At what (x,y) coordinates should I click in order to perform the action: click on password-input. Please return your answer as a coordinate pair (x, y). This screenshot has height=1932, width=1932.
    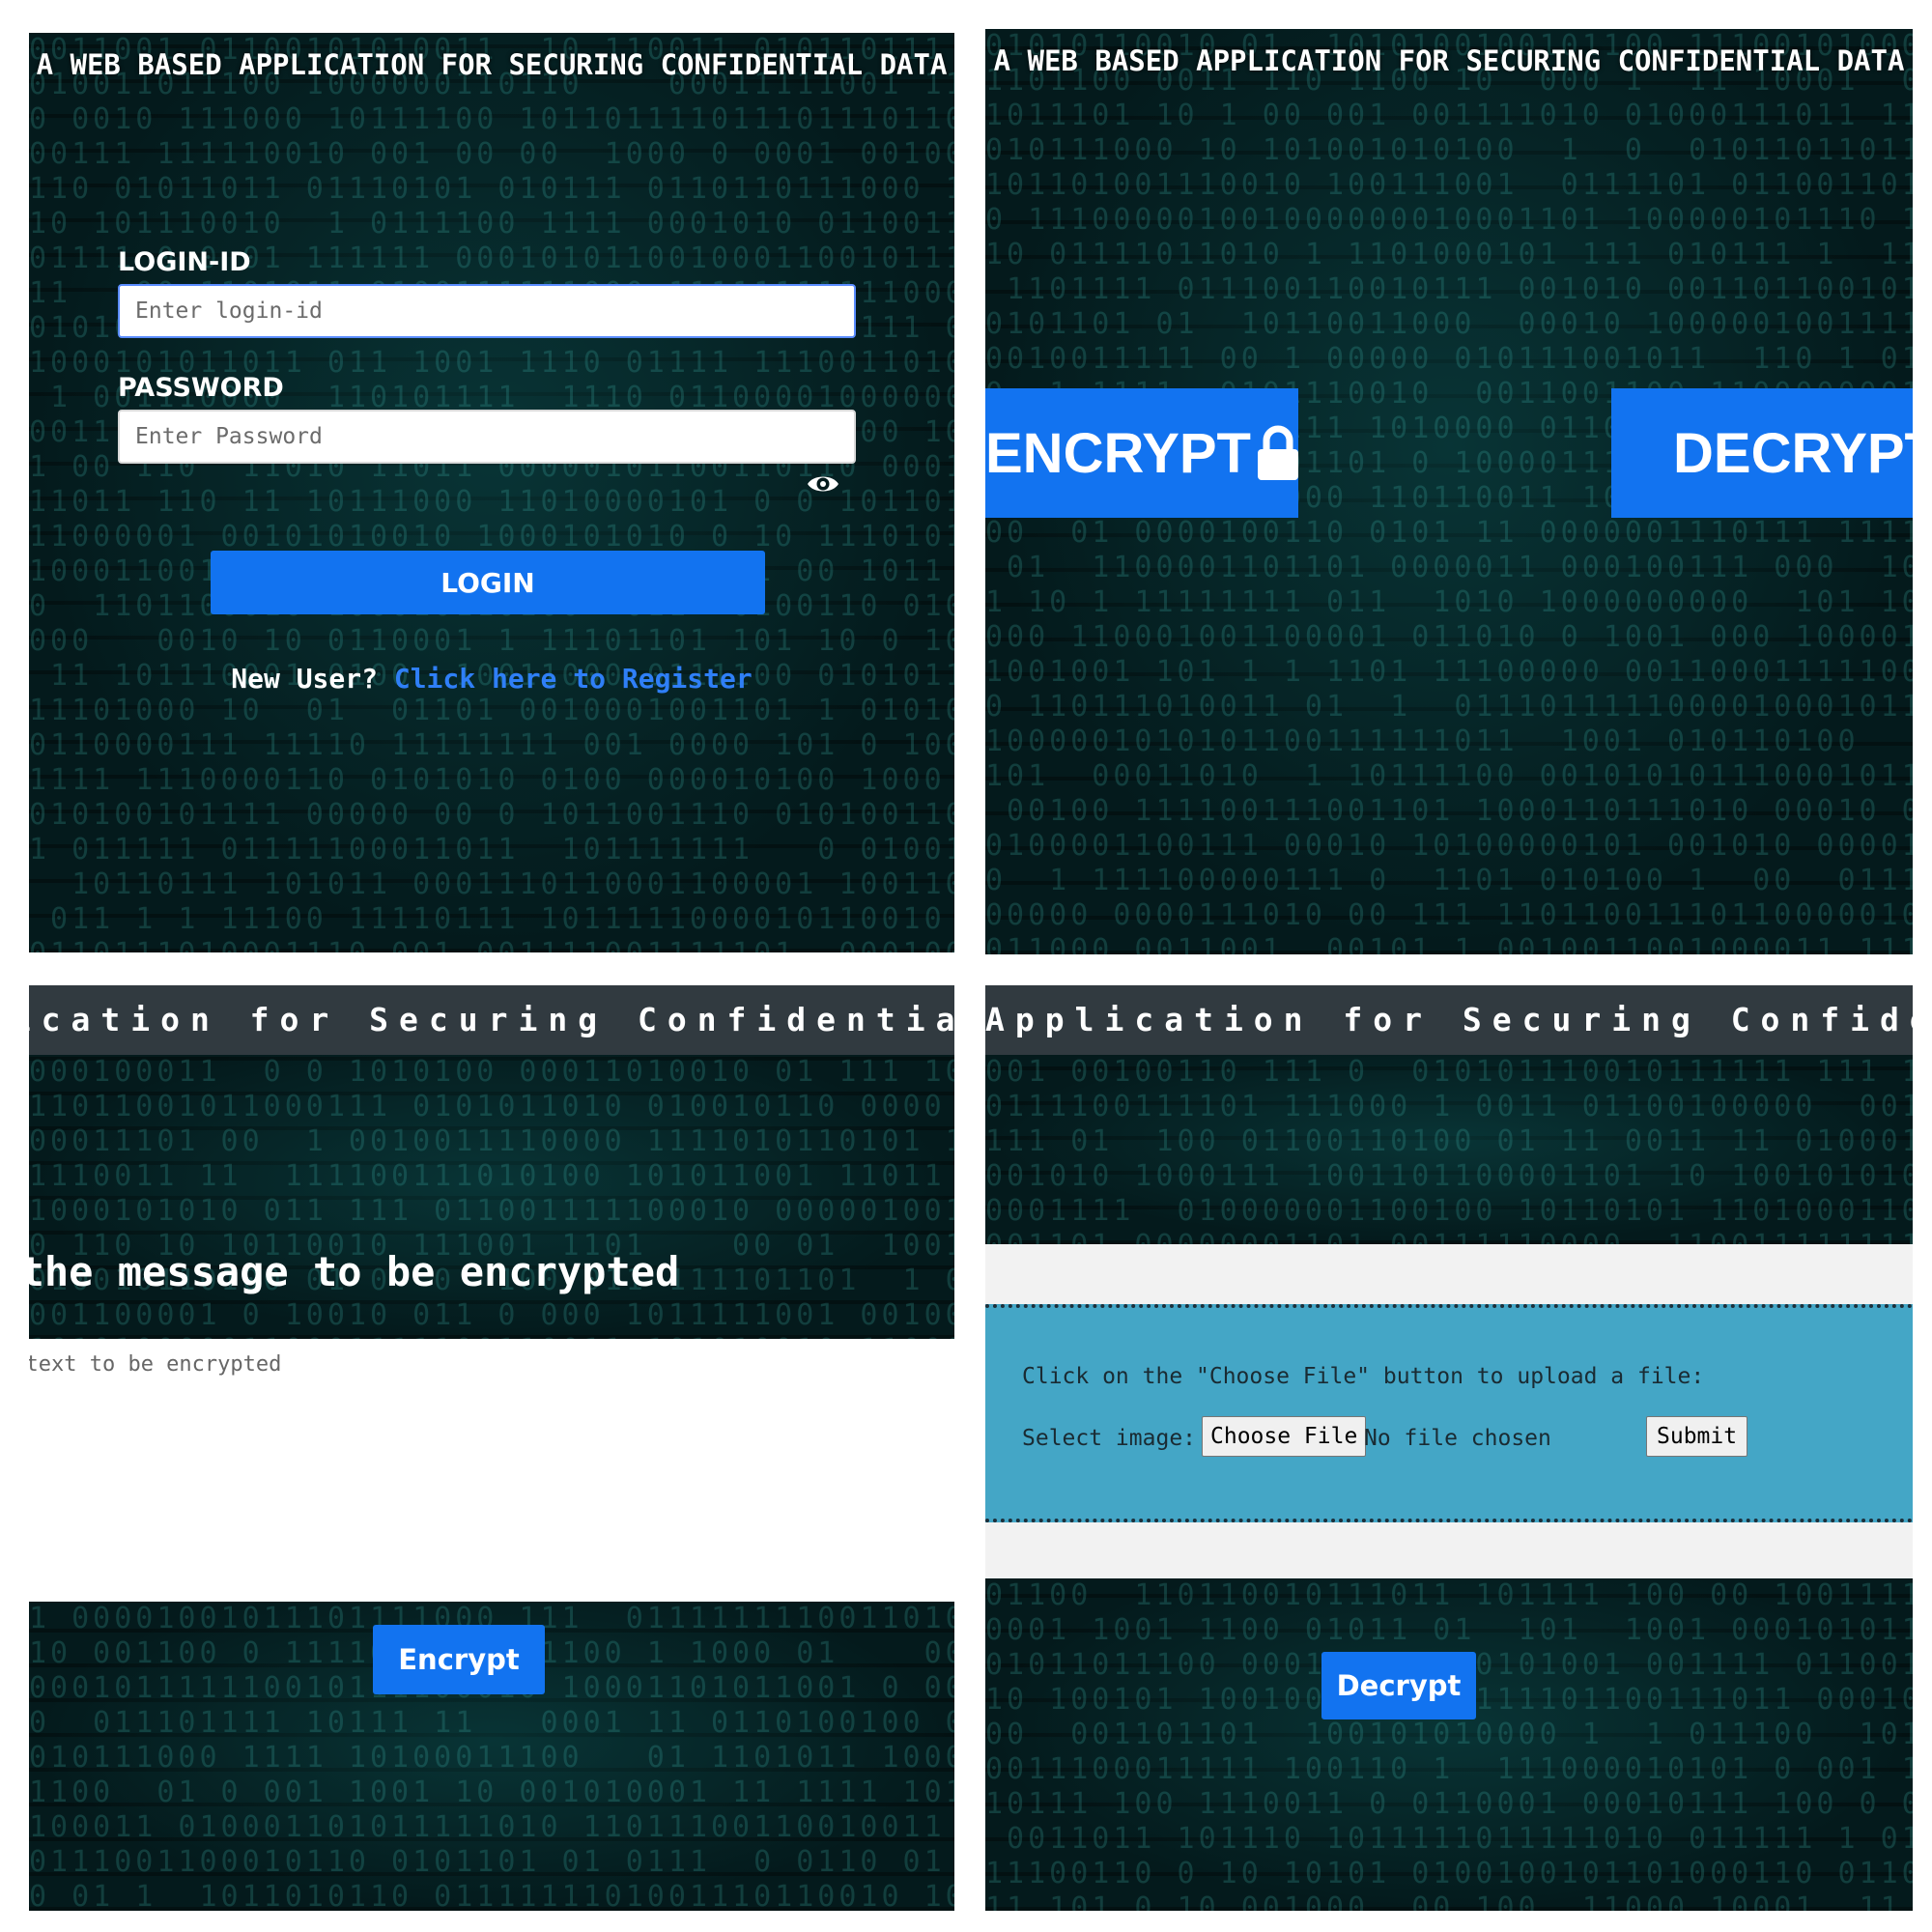
    Looking at the image, I should click on (487, 437).